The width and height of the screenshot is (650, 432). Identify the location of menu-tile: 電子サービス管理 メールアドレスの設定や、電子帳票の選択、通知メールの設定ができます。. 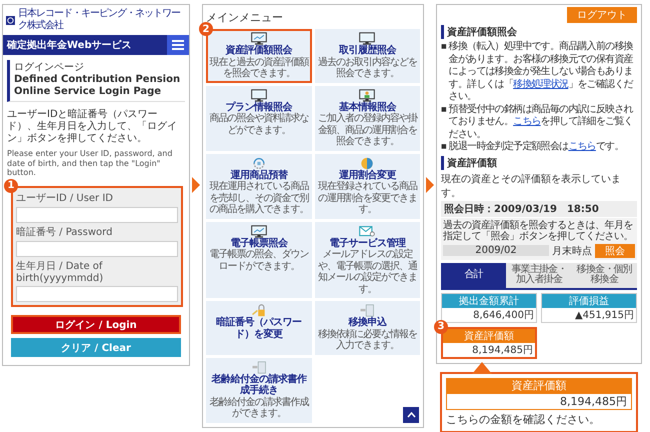
(367, 260).